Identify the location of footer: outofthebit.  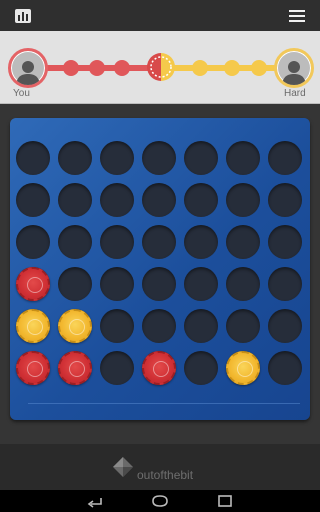
(160, 467).